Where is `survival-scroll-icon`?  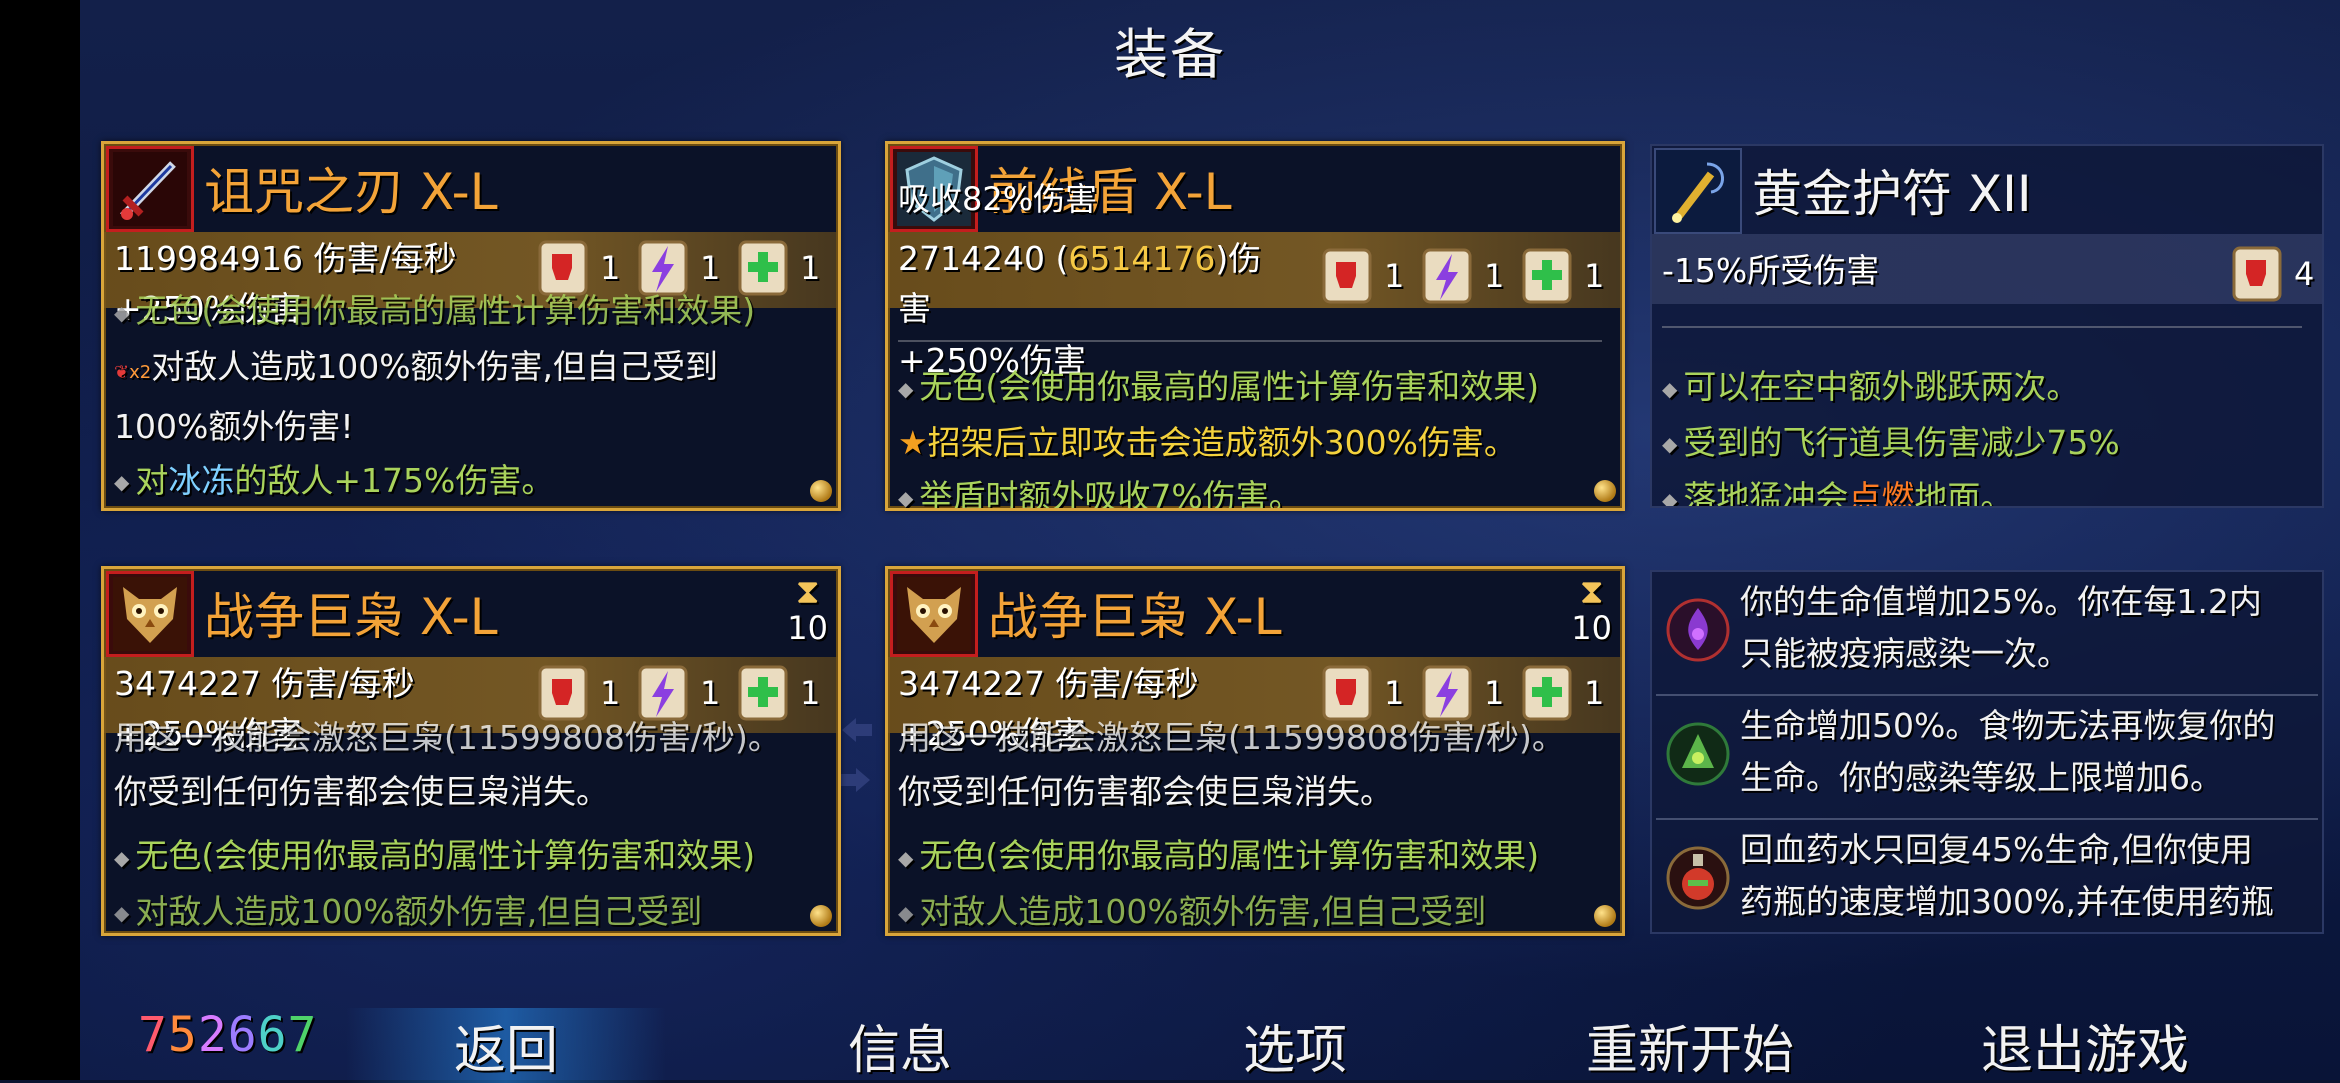 survival-scroll-icon is located at coordinates (1547, 276).